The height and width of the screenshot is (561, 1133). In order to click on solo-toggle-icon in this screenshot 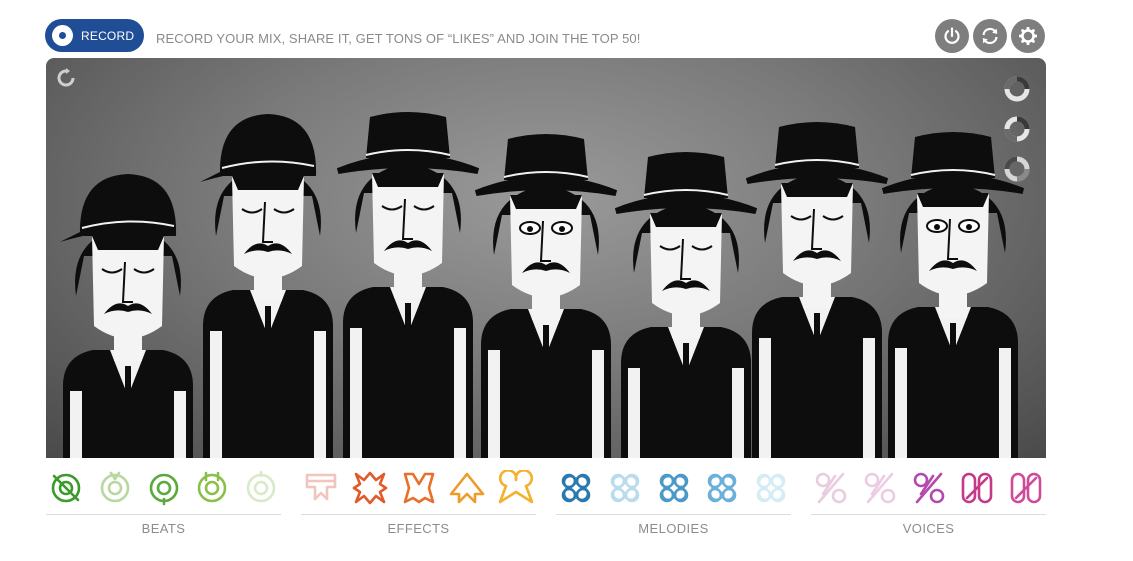, I will do `click(1017, 129)`.